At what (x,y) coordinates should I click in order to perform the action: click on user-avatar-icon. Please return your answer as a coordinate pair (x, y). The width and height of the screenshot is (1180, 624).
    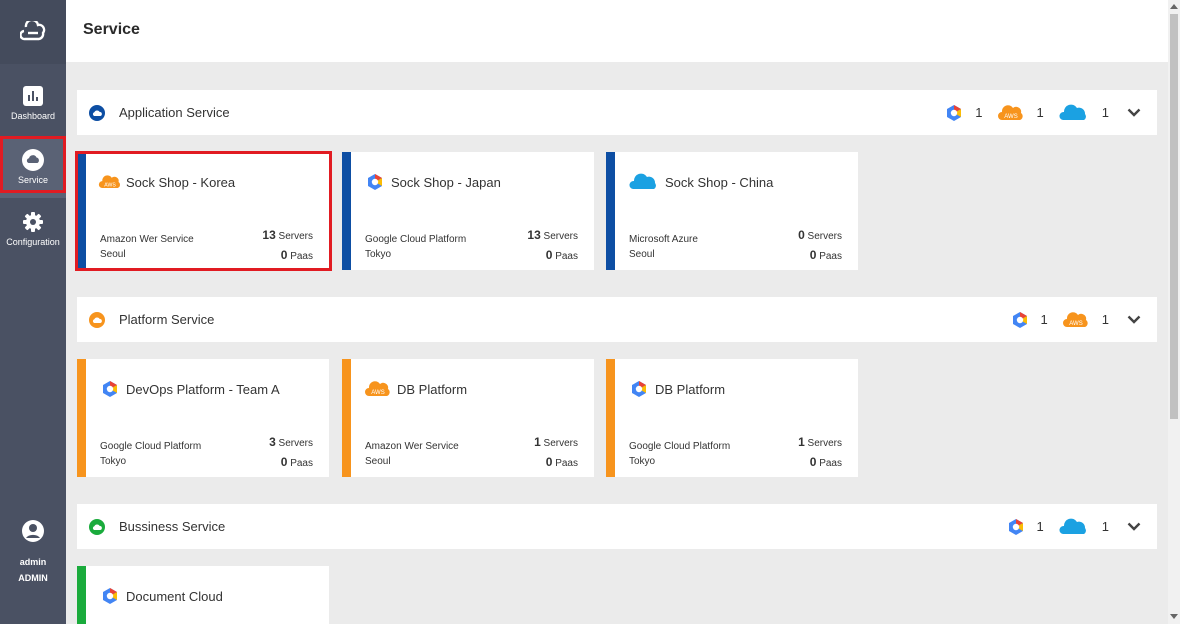
    Looking at the image, I should click on (33, 531).